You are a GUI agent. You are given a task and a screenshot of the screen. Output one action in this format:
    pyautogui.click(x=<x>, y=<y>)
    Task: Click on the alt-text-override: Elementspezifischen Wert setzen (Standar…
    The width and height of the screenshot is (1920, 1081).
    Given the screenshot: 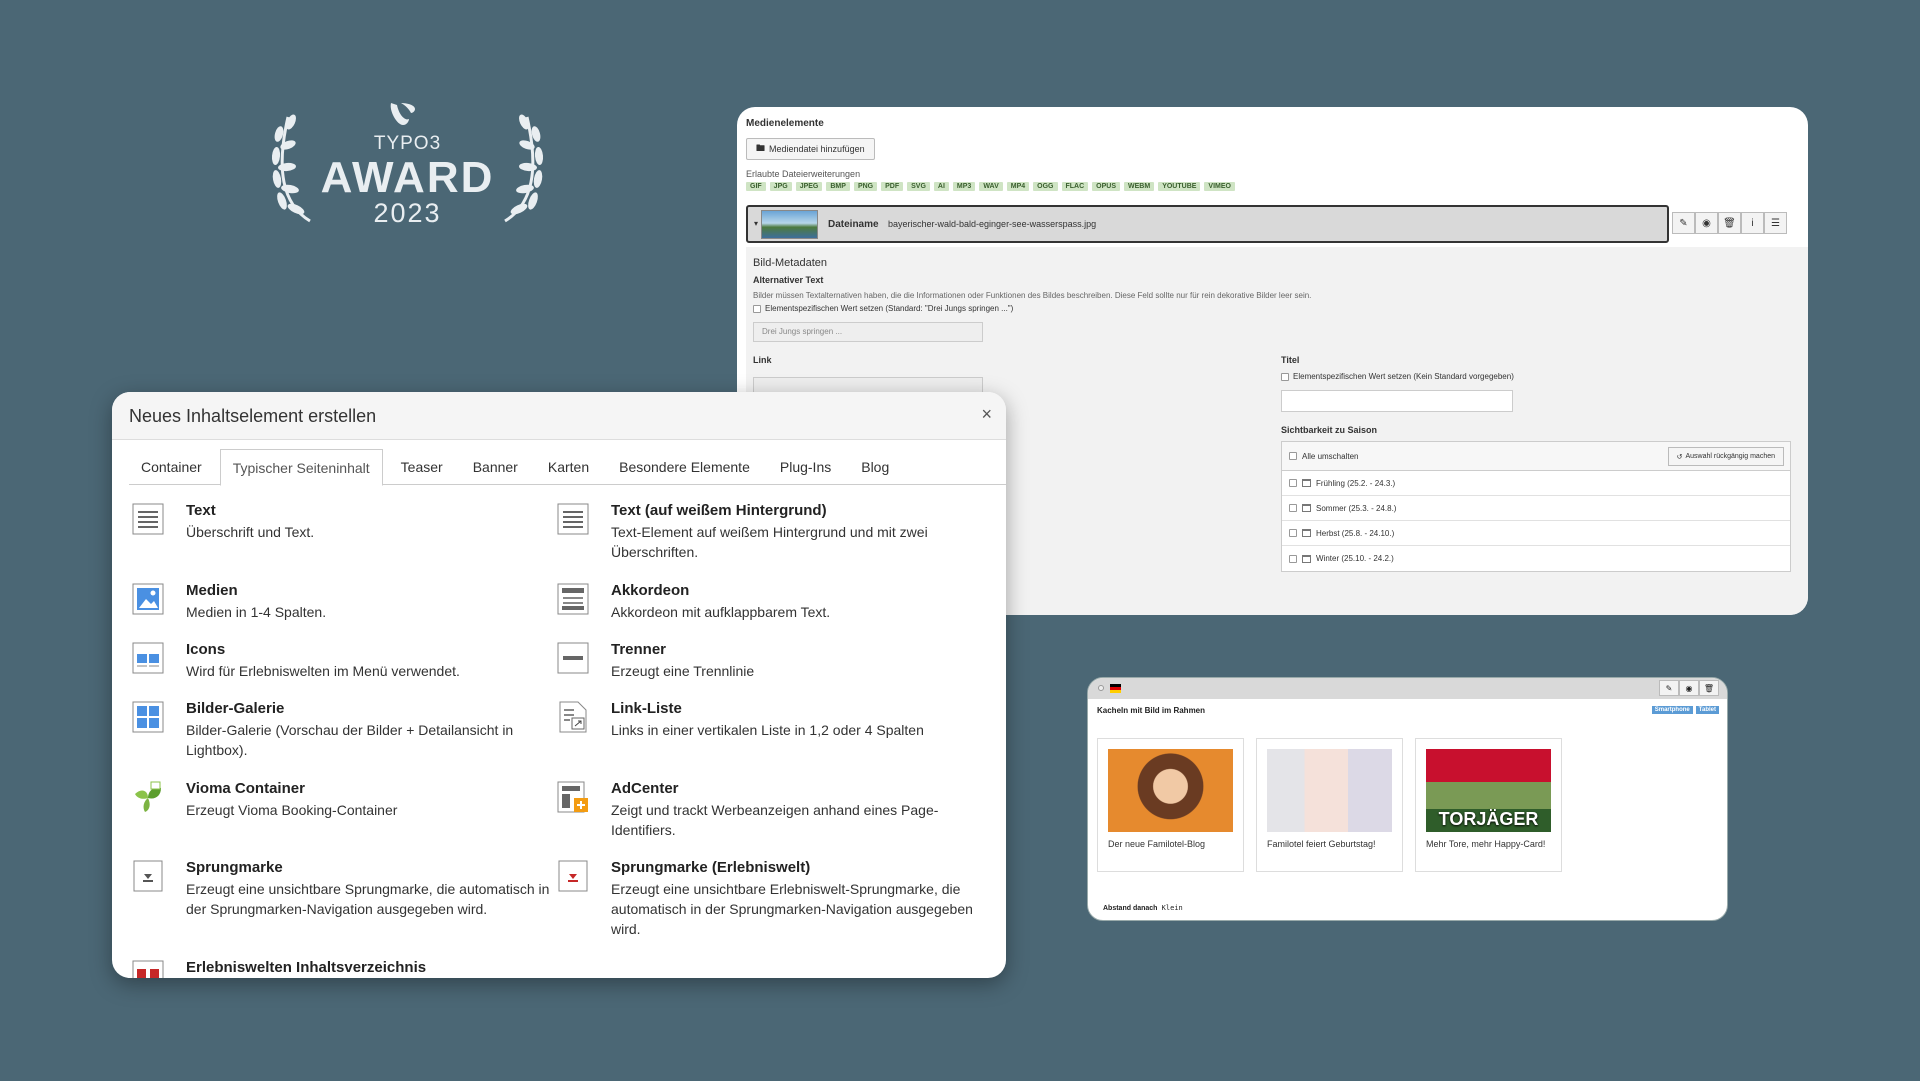 What is the action you would take?
    pyautogui.click(x=883, y=308)
    